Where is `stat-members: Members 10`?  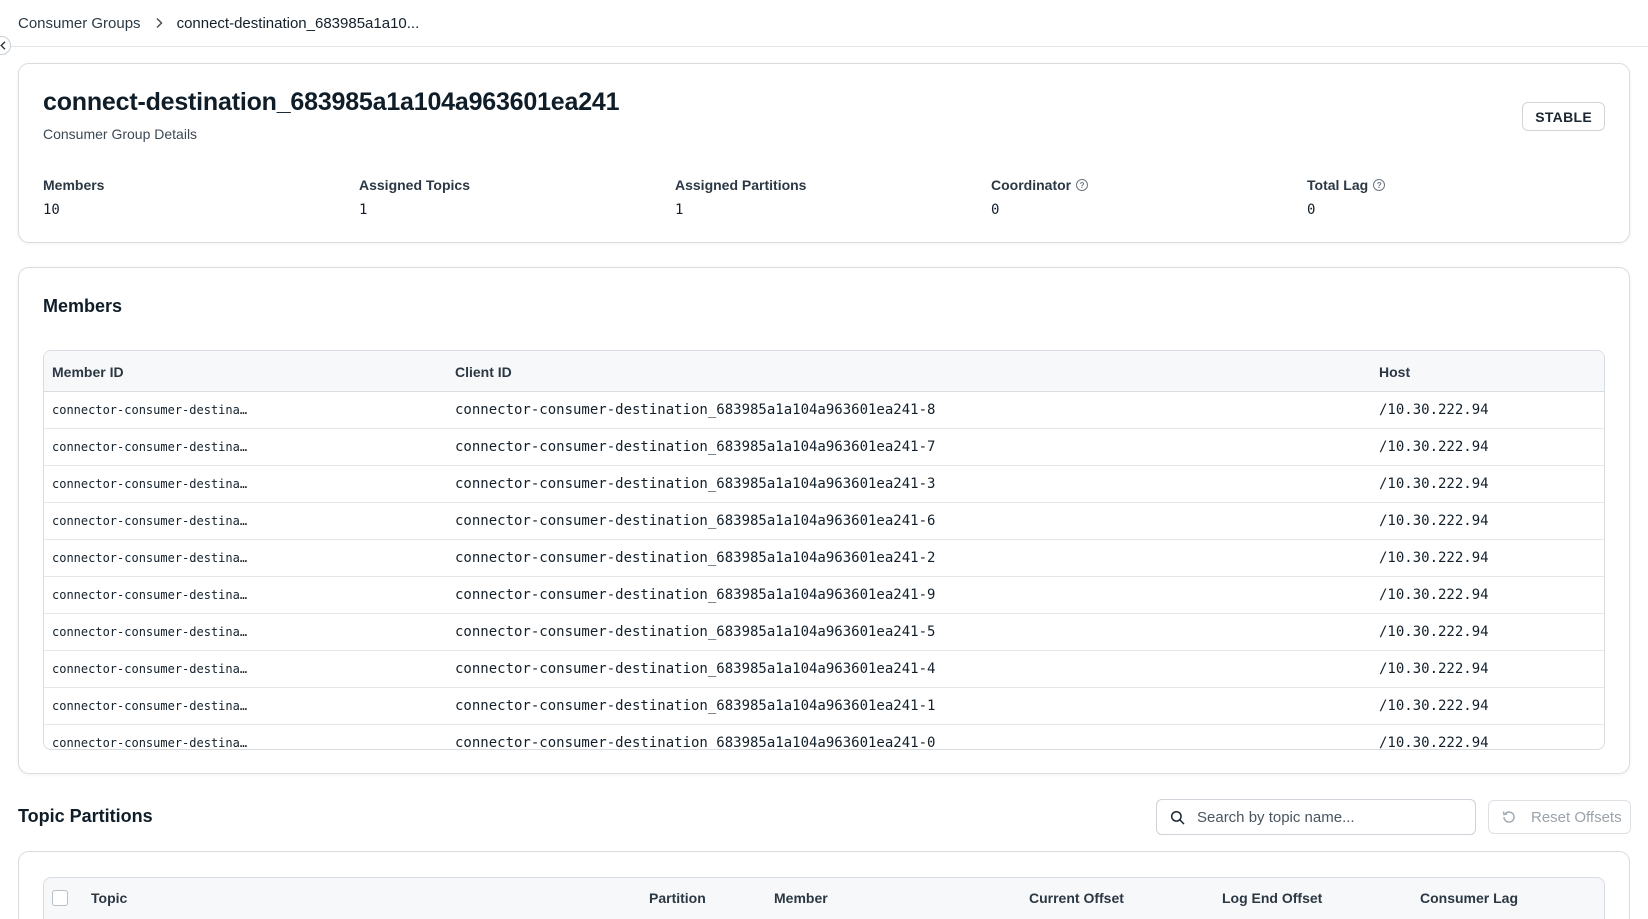
stat-members: Members 10 is located at coordinates (73, 197).